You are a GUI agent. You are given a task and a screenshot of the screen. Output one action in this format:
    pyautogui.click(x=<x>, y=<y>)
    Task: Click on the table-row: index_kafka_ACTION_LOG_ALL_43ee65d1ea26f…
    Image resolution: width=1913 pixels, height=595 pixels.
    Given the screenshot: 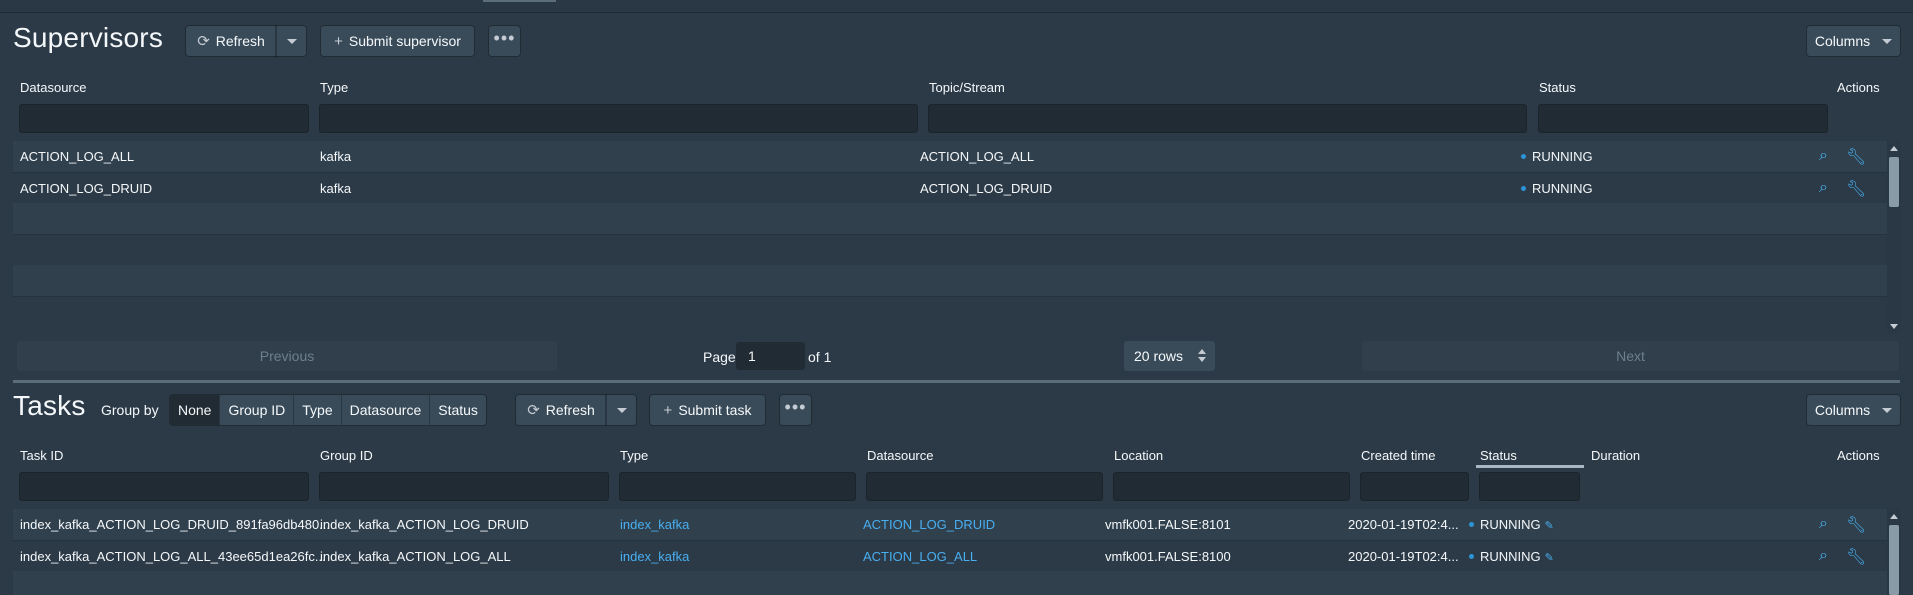 What is the action you would take?
    pyautogui.click(x=950, y=555)
    